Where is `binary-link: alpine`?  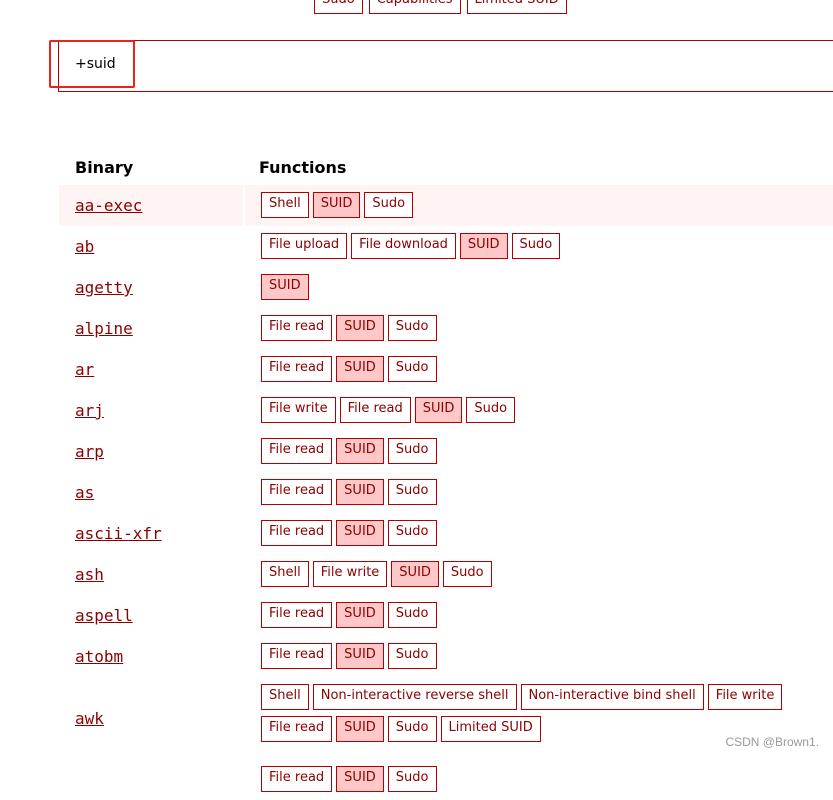 binary-link: alpine is located at coordinates (104, 328).